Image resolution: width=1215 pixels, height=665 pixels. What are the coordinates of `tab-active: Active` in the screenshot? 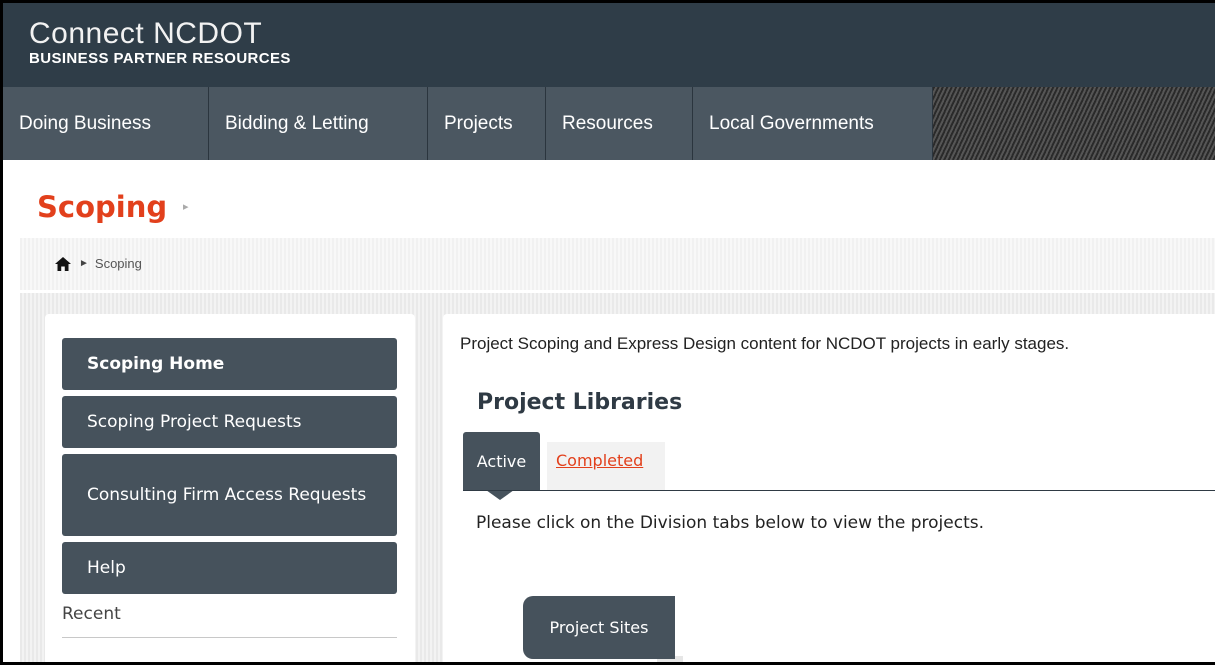 It's located at (501, 461).